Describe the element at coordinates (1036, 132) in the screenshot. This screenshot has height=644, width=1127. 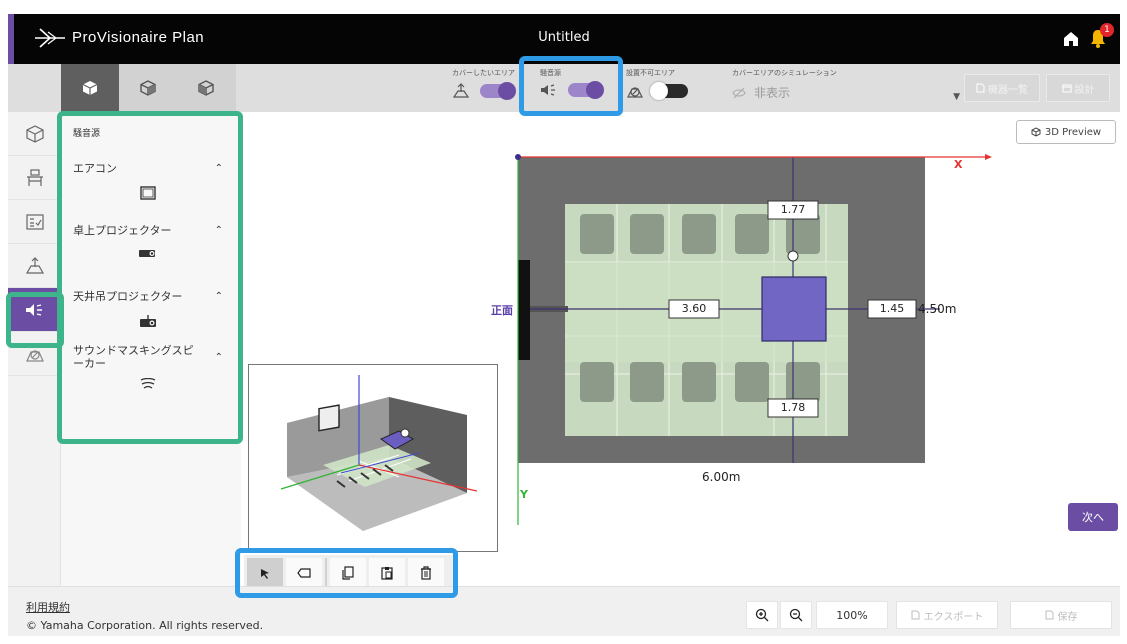
I see `cube-icon` at that location.